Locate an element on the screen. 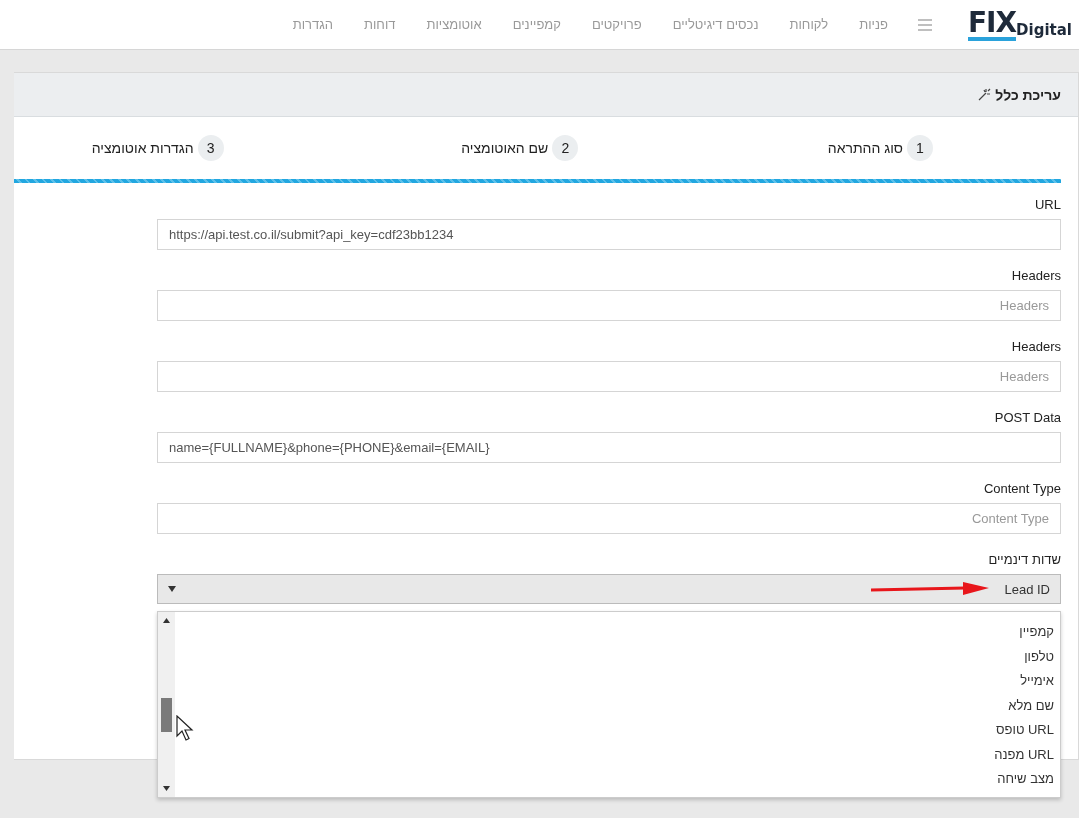 This screenshot has width=1079, height=818. scrollbar is located at coordinates (166, 704).